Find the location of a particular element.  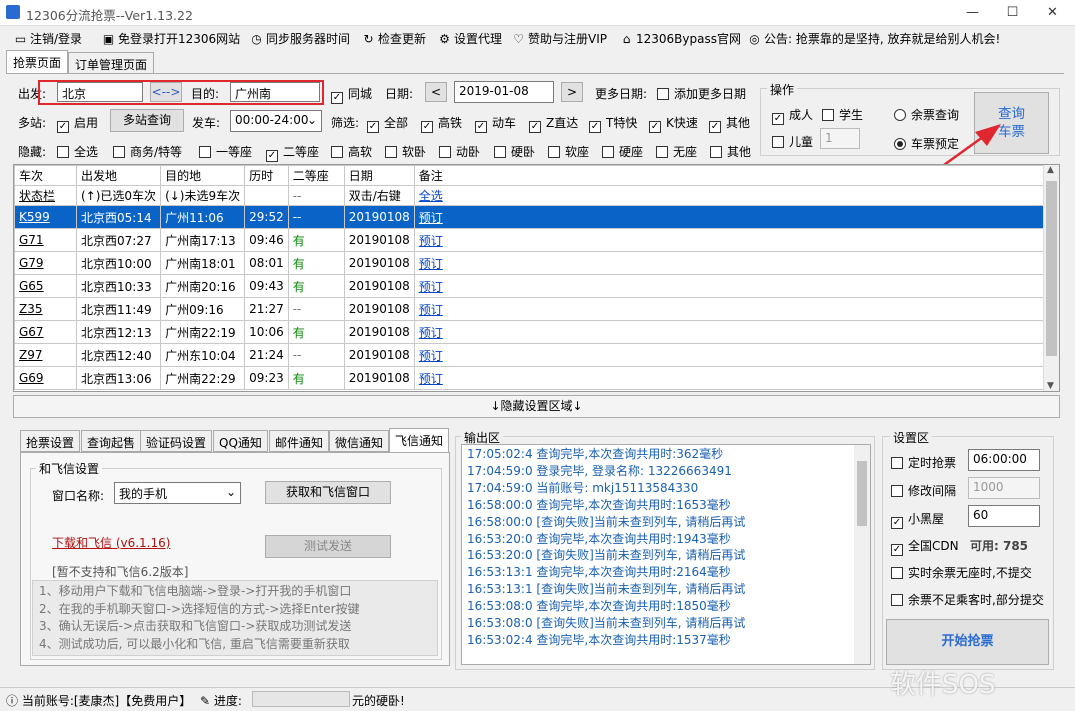

blackroom-checkbox: ✓ 小黑屋 is located at coordinates (917, 519).